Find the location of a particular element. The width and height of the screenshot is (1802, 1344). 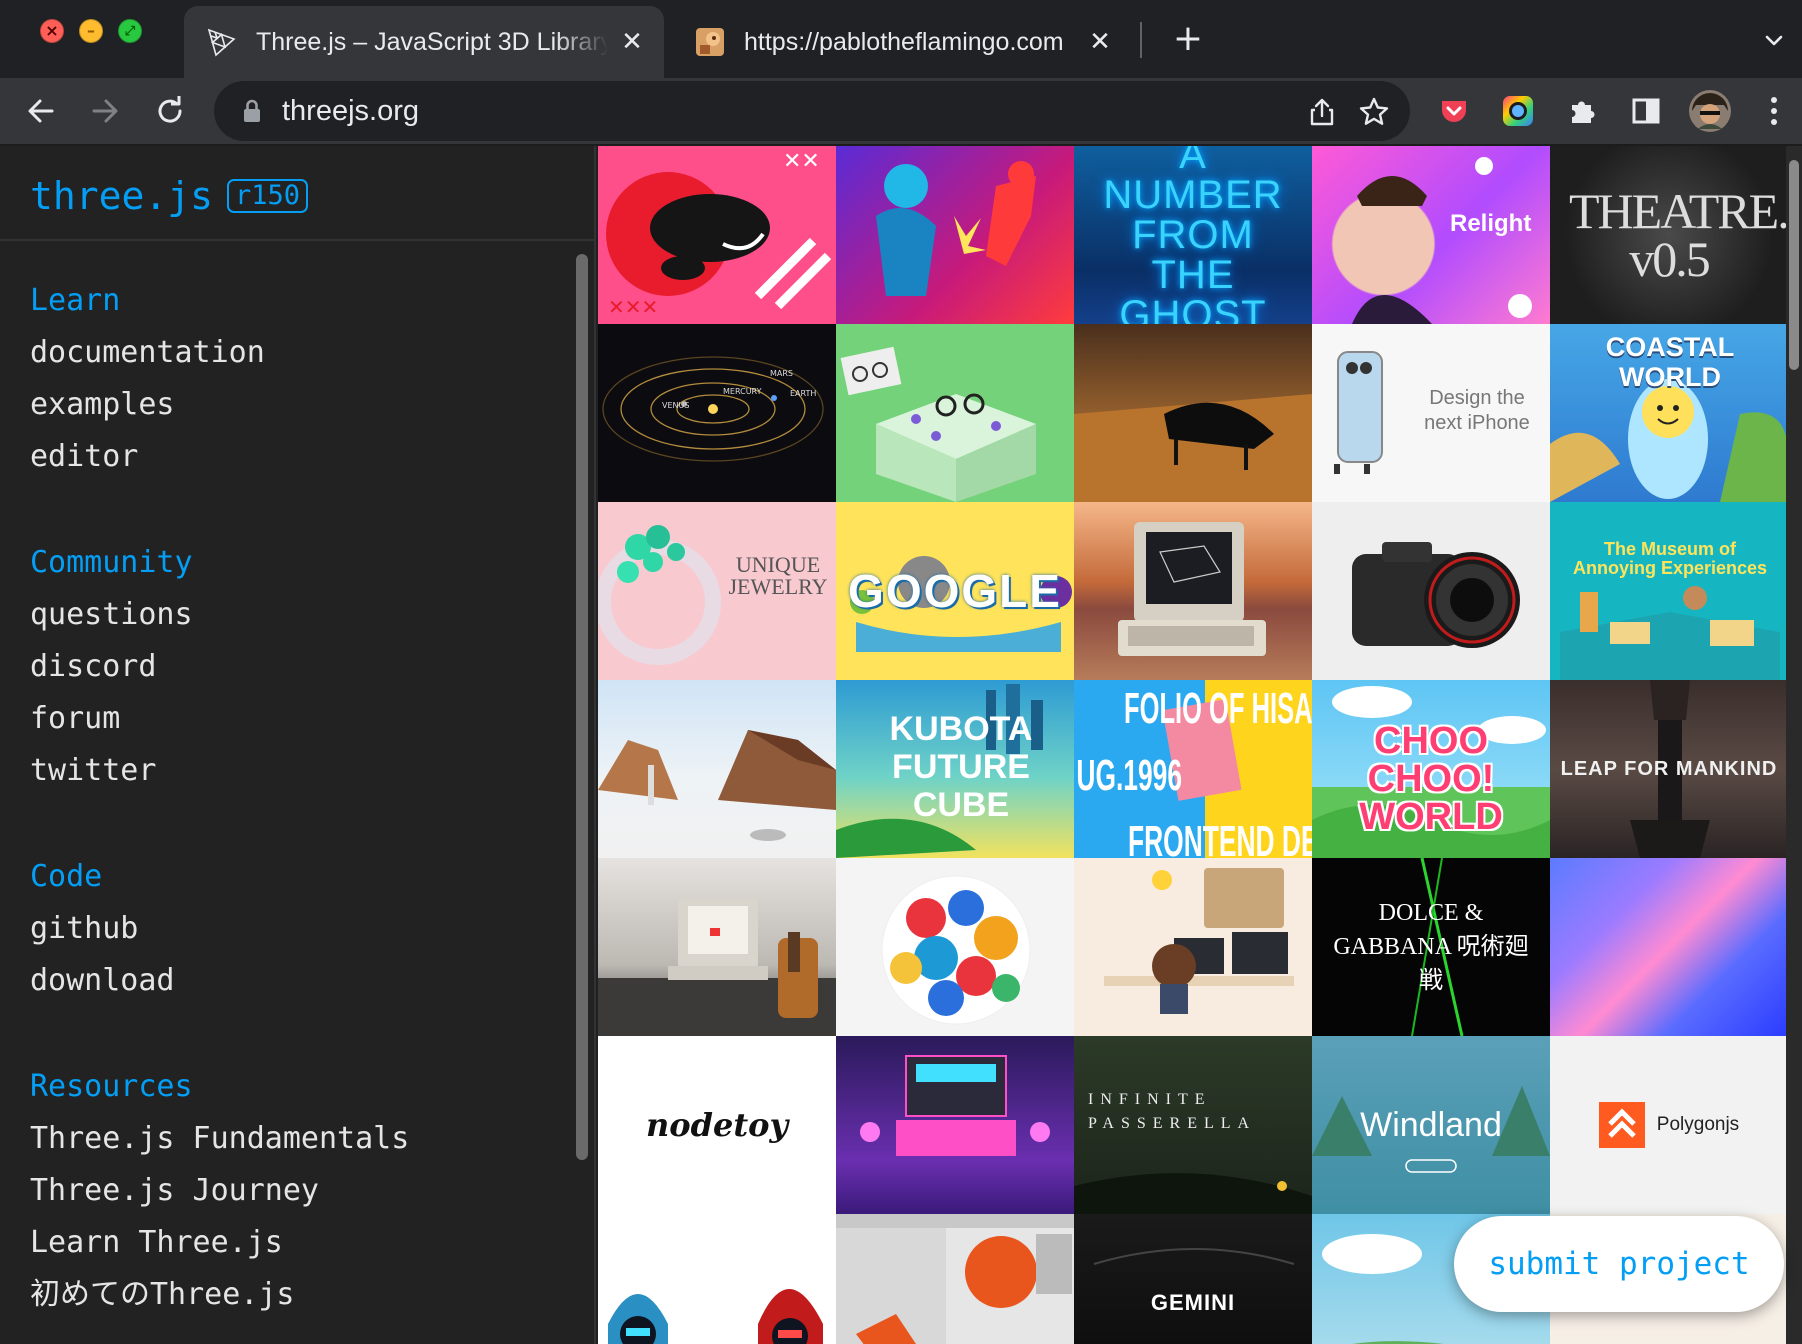

color-picker-icon is located at coordinates (1518, 111).